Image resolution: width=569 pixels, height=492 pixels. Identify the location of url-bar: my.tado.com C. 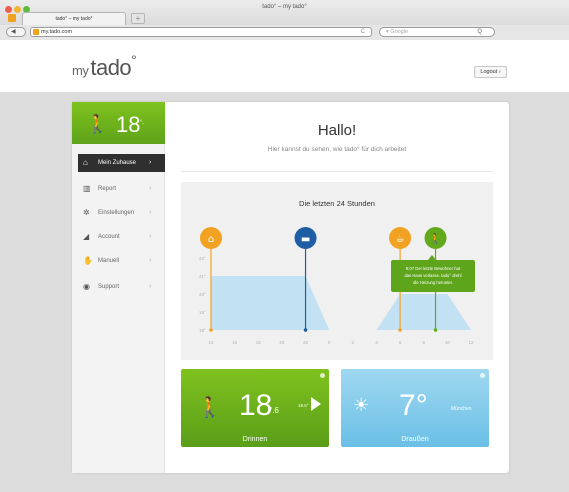
(201, 32).